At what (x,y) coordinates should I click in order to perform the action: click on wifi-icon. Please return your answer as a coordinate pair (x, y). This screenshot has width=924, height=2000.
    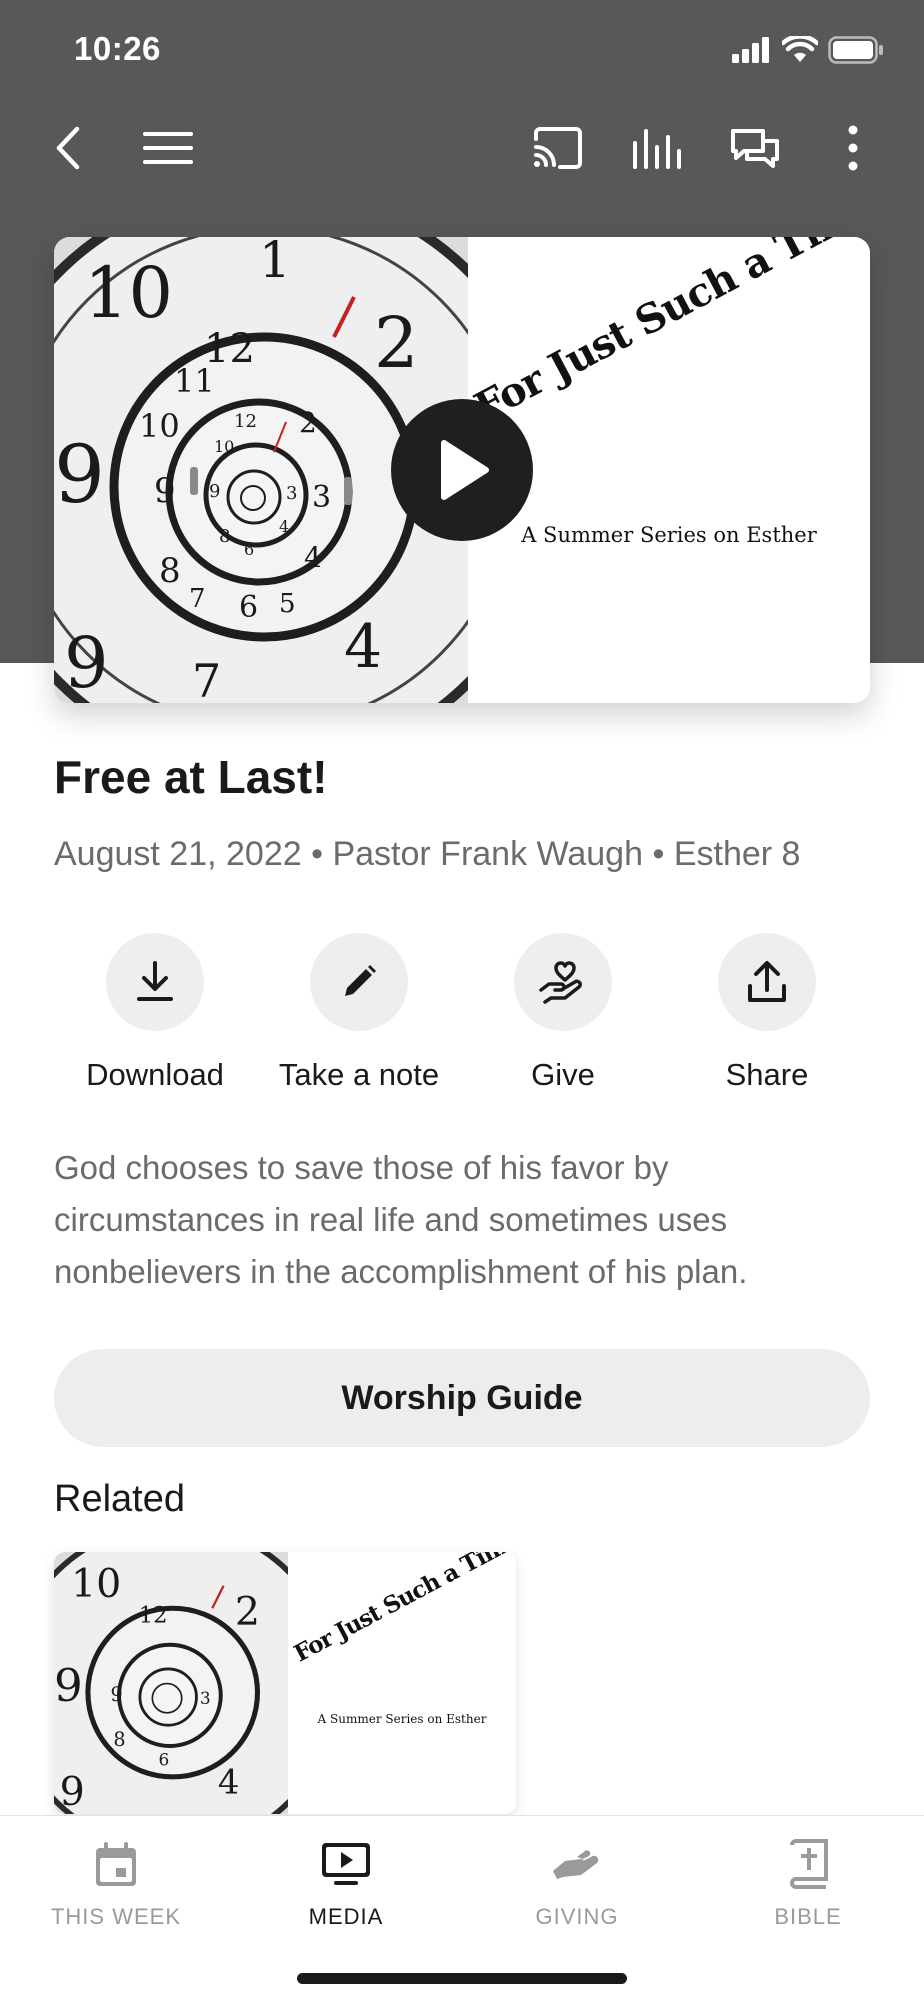
    Looking at the image, I should click on (800, 49).